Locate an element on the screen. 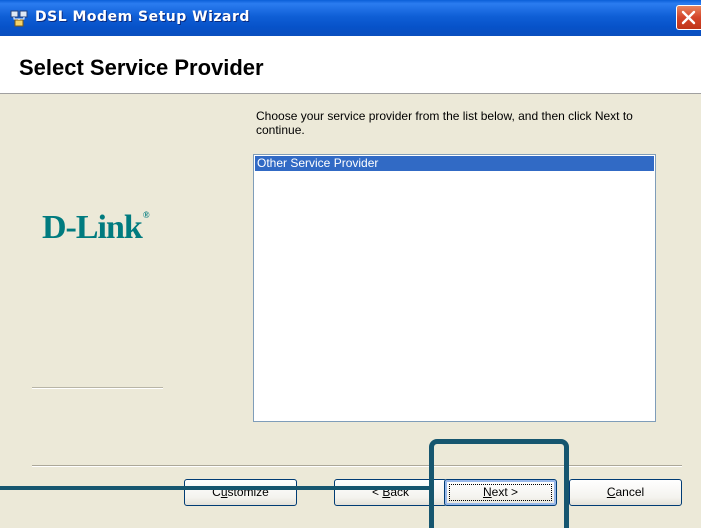 This screenshot has width=701, height=528. cancel-button: Cancel is located at coordinates (625, 492).